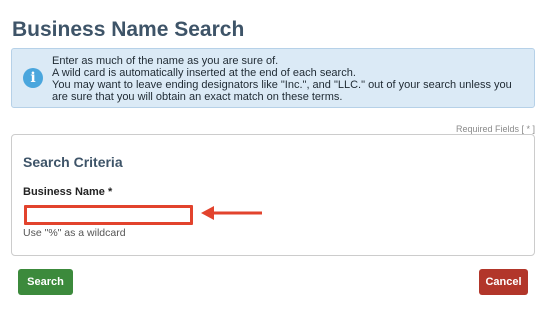 The image size is (550, 325). I want to click on info-icon: i, so click(33, 78).